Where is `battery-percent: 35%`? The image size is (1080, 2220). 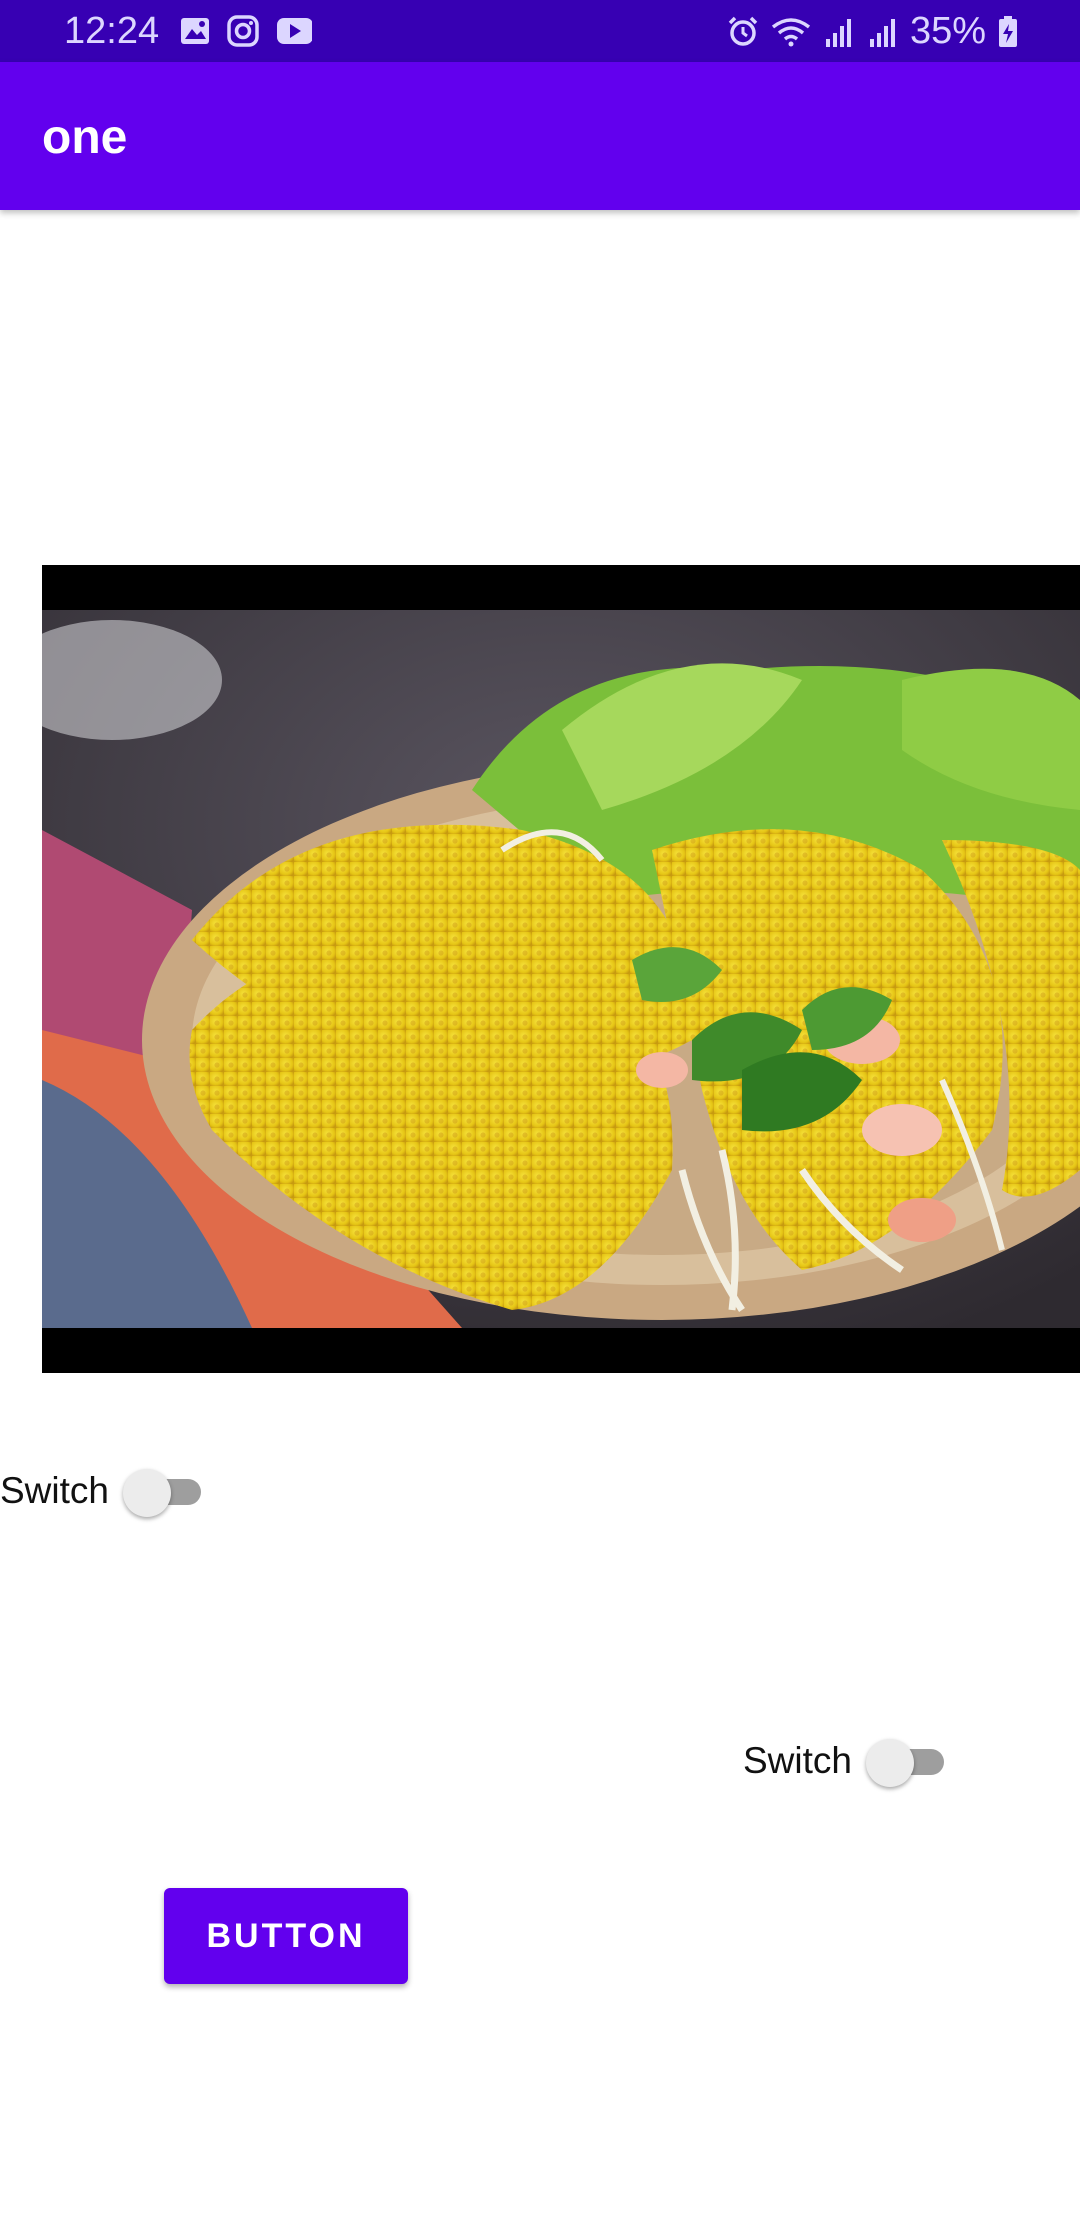 battery-percent: 35% is located at coordinates (947, 31).